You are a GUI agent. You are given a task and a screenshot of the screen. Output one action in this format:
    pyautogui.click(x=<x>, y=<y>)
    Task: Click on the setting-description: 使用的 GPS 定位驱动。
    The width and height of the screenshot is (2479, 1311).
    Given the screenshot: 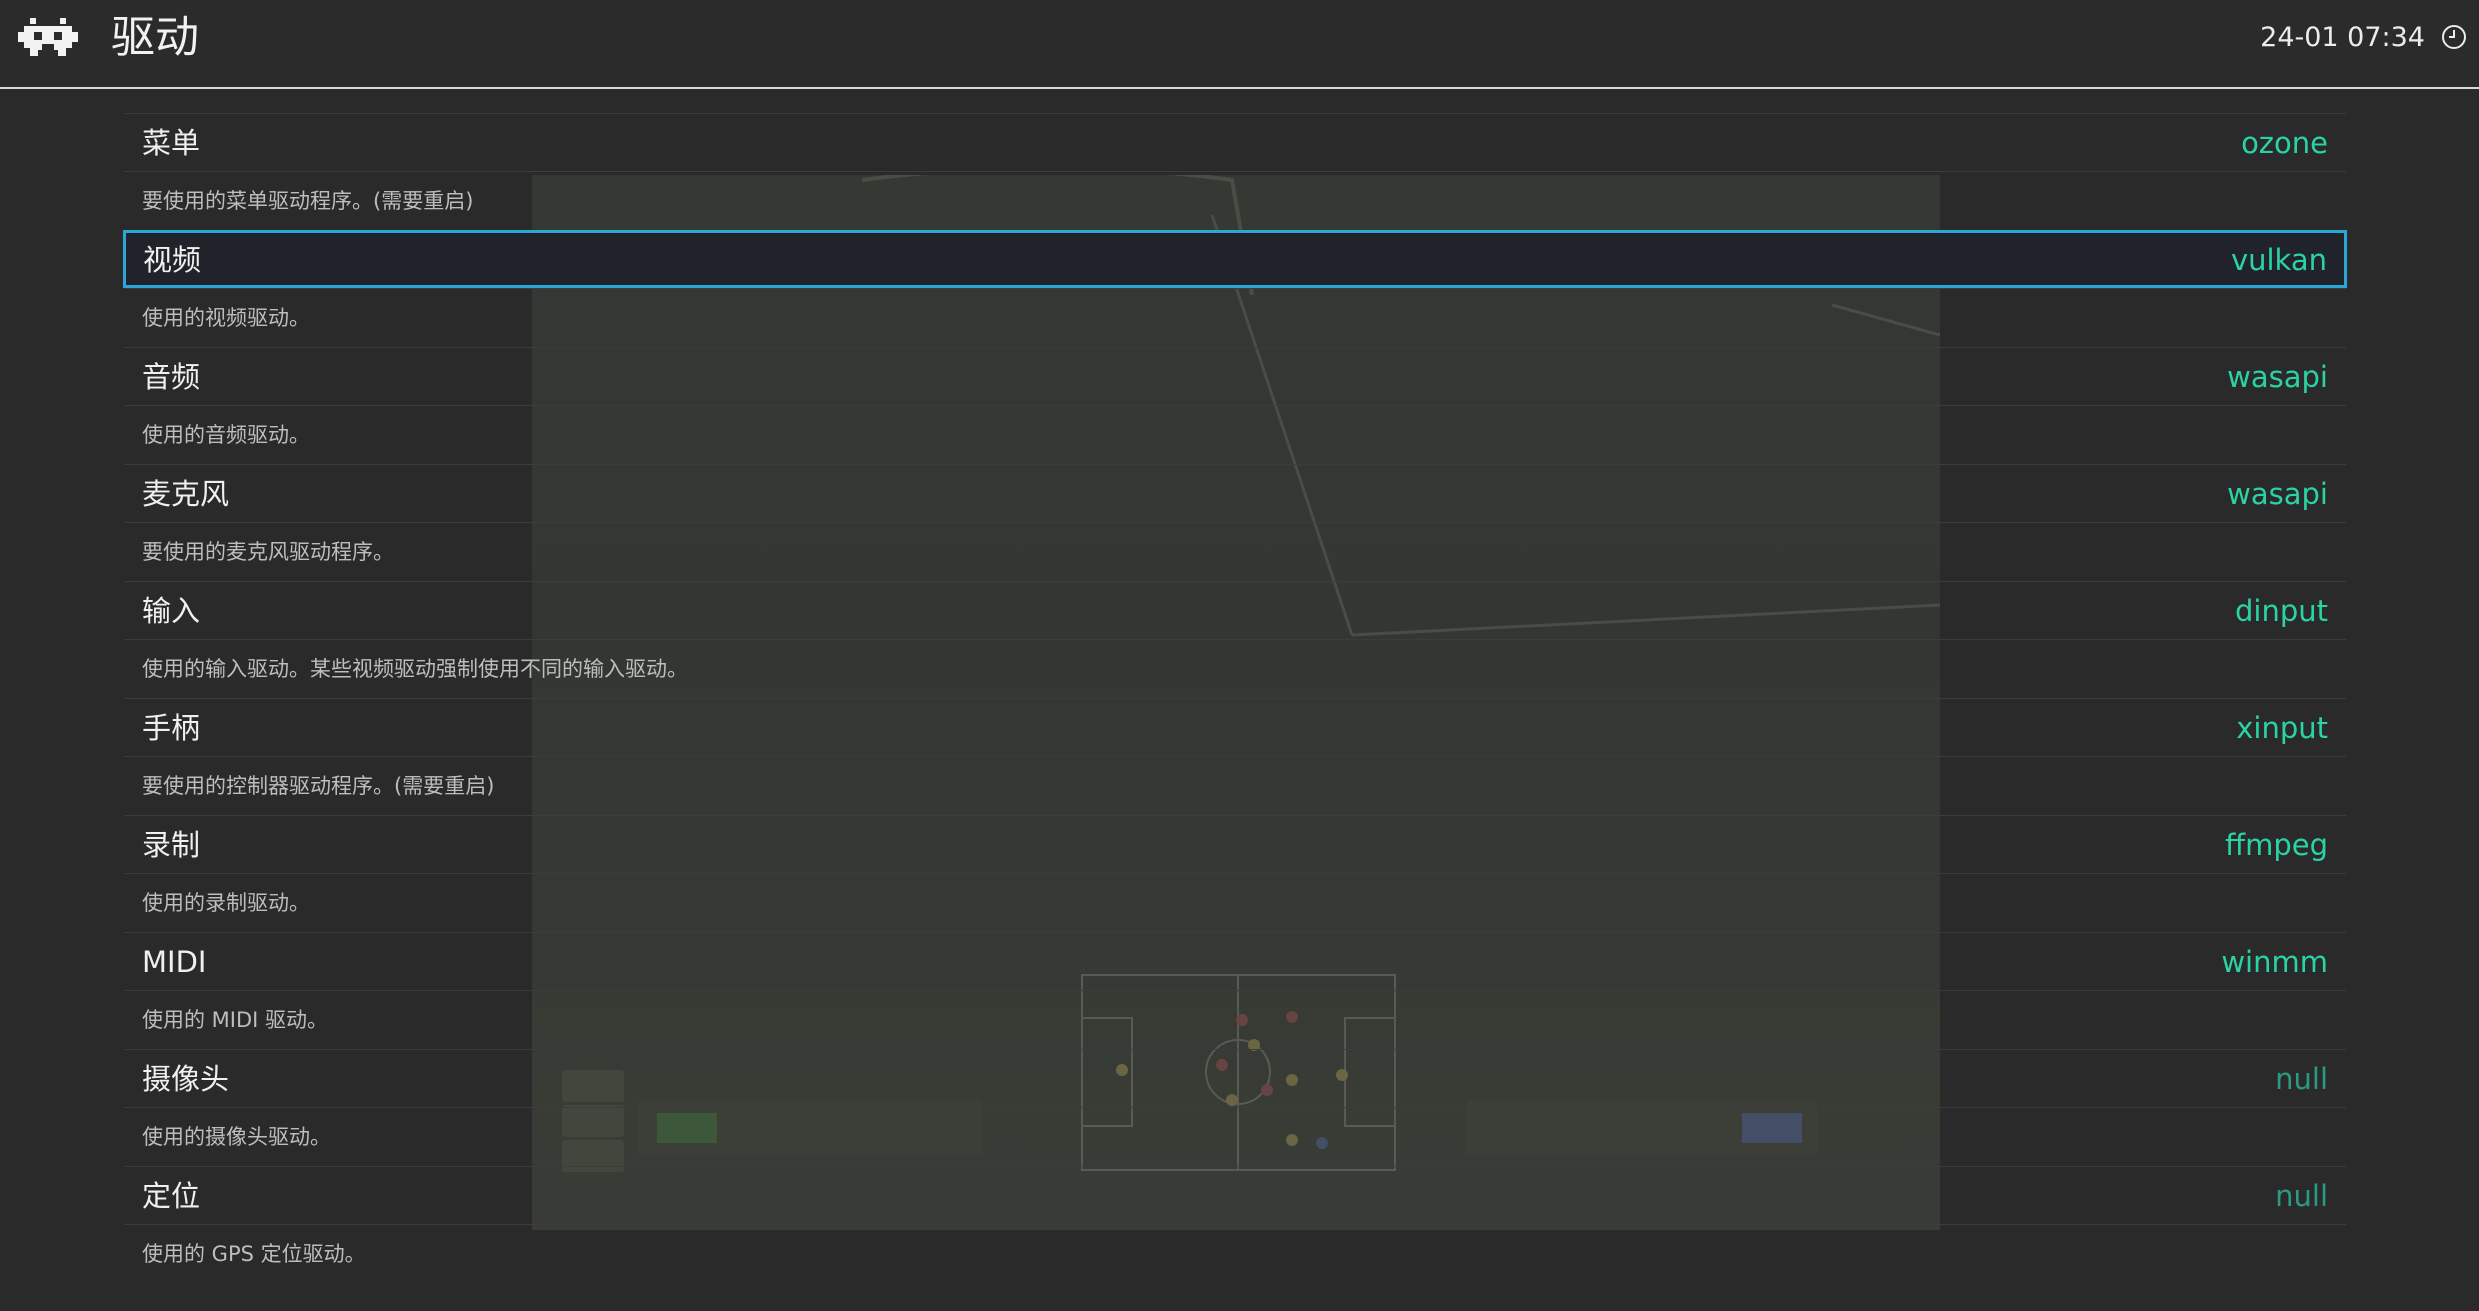 What is the action you would take?
    pyautogui.click(x=1235, y=1253)
    